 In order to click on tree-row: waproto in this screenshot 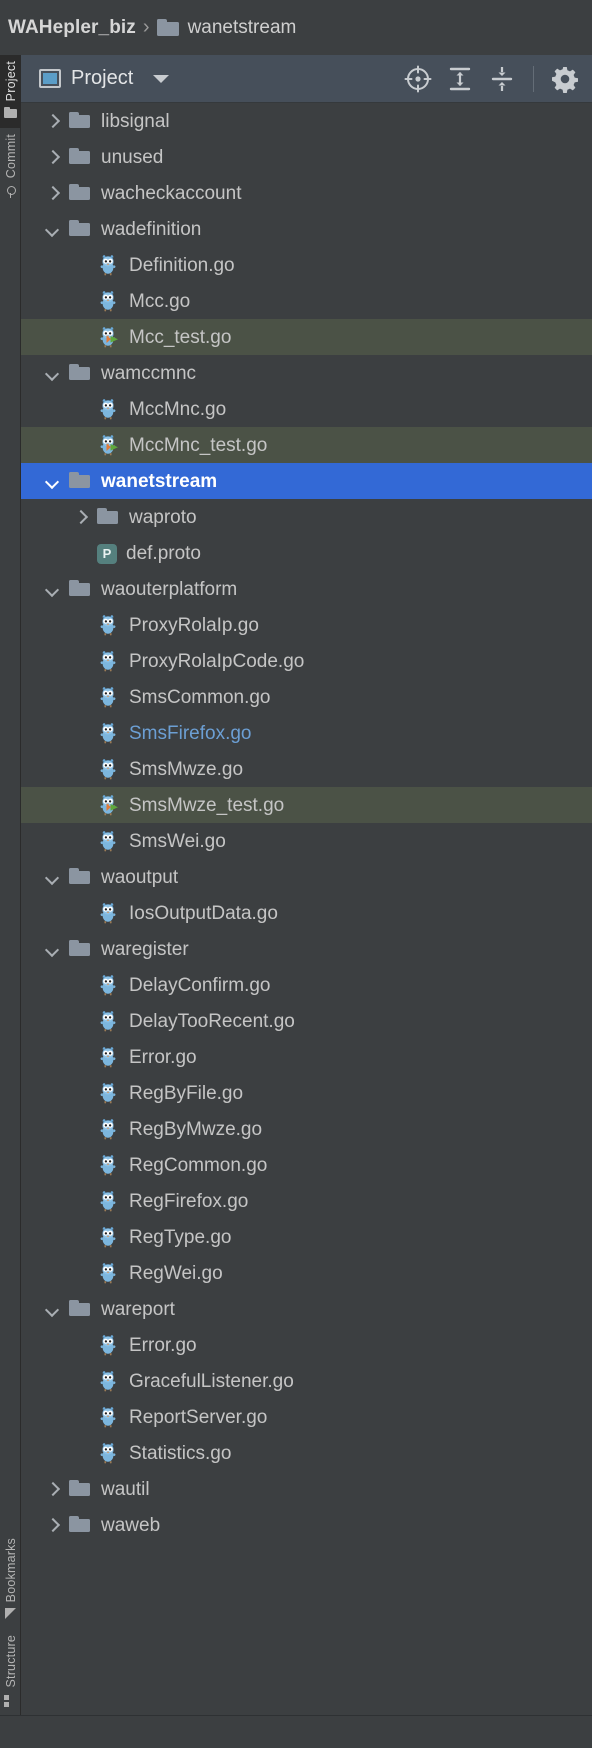, I will do `click(306, 517)`.